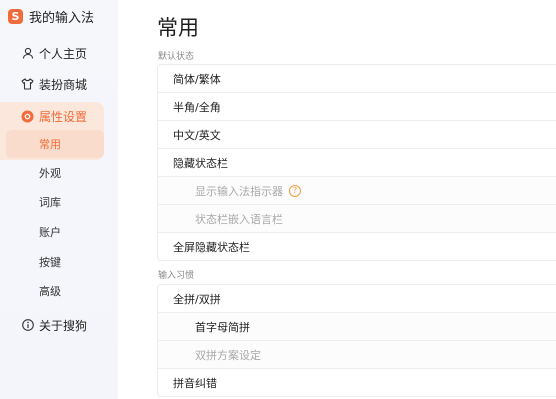 This screenshot has height=399, width=556. I want to click on sidebar-item-about: 关于搜狗, so click(59, 325).